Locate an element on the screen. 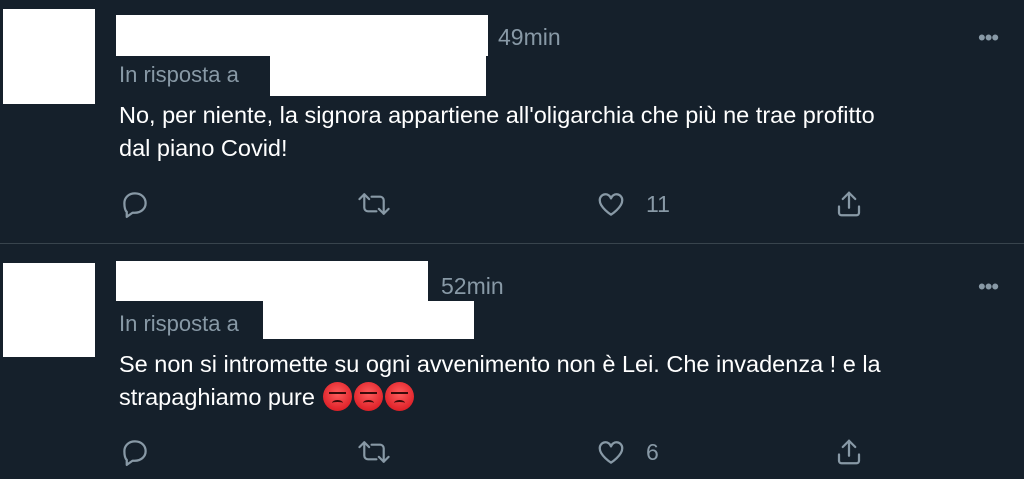 This screenshot has width=1024, height=479. tweet-actions: 11 is located at coordinates (512, 205).